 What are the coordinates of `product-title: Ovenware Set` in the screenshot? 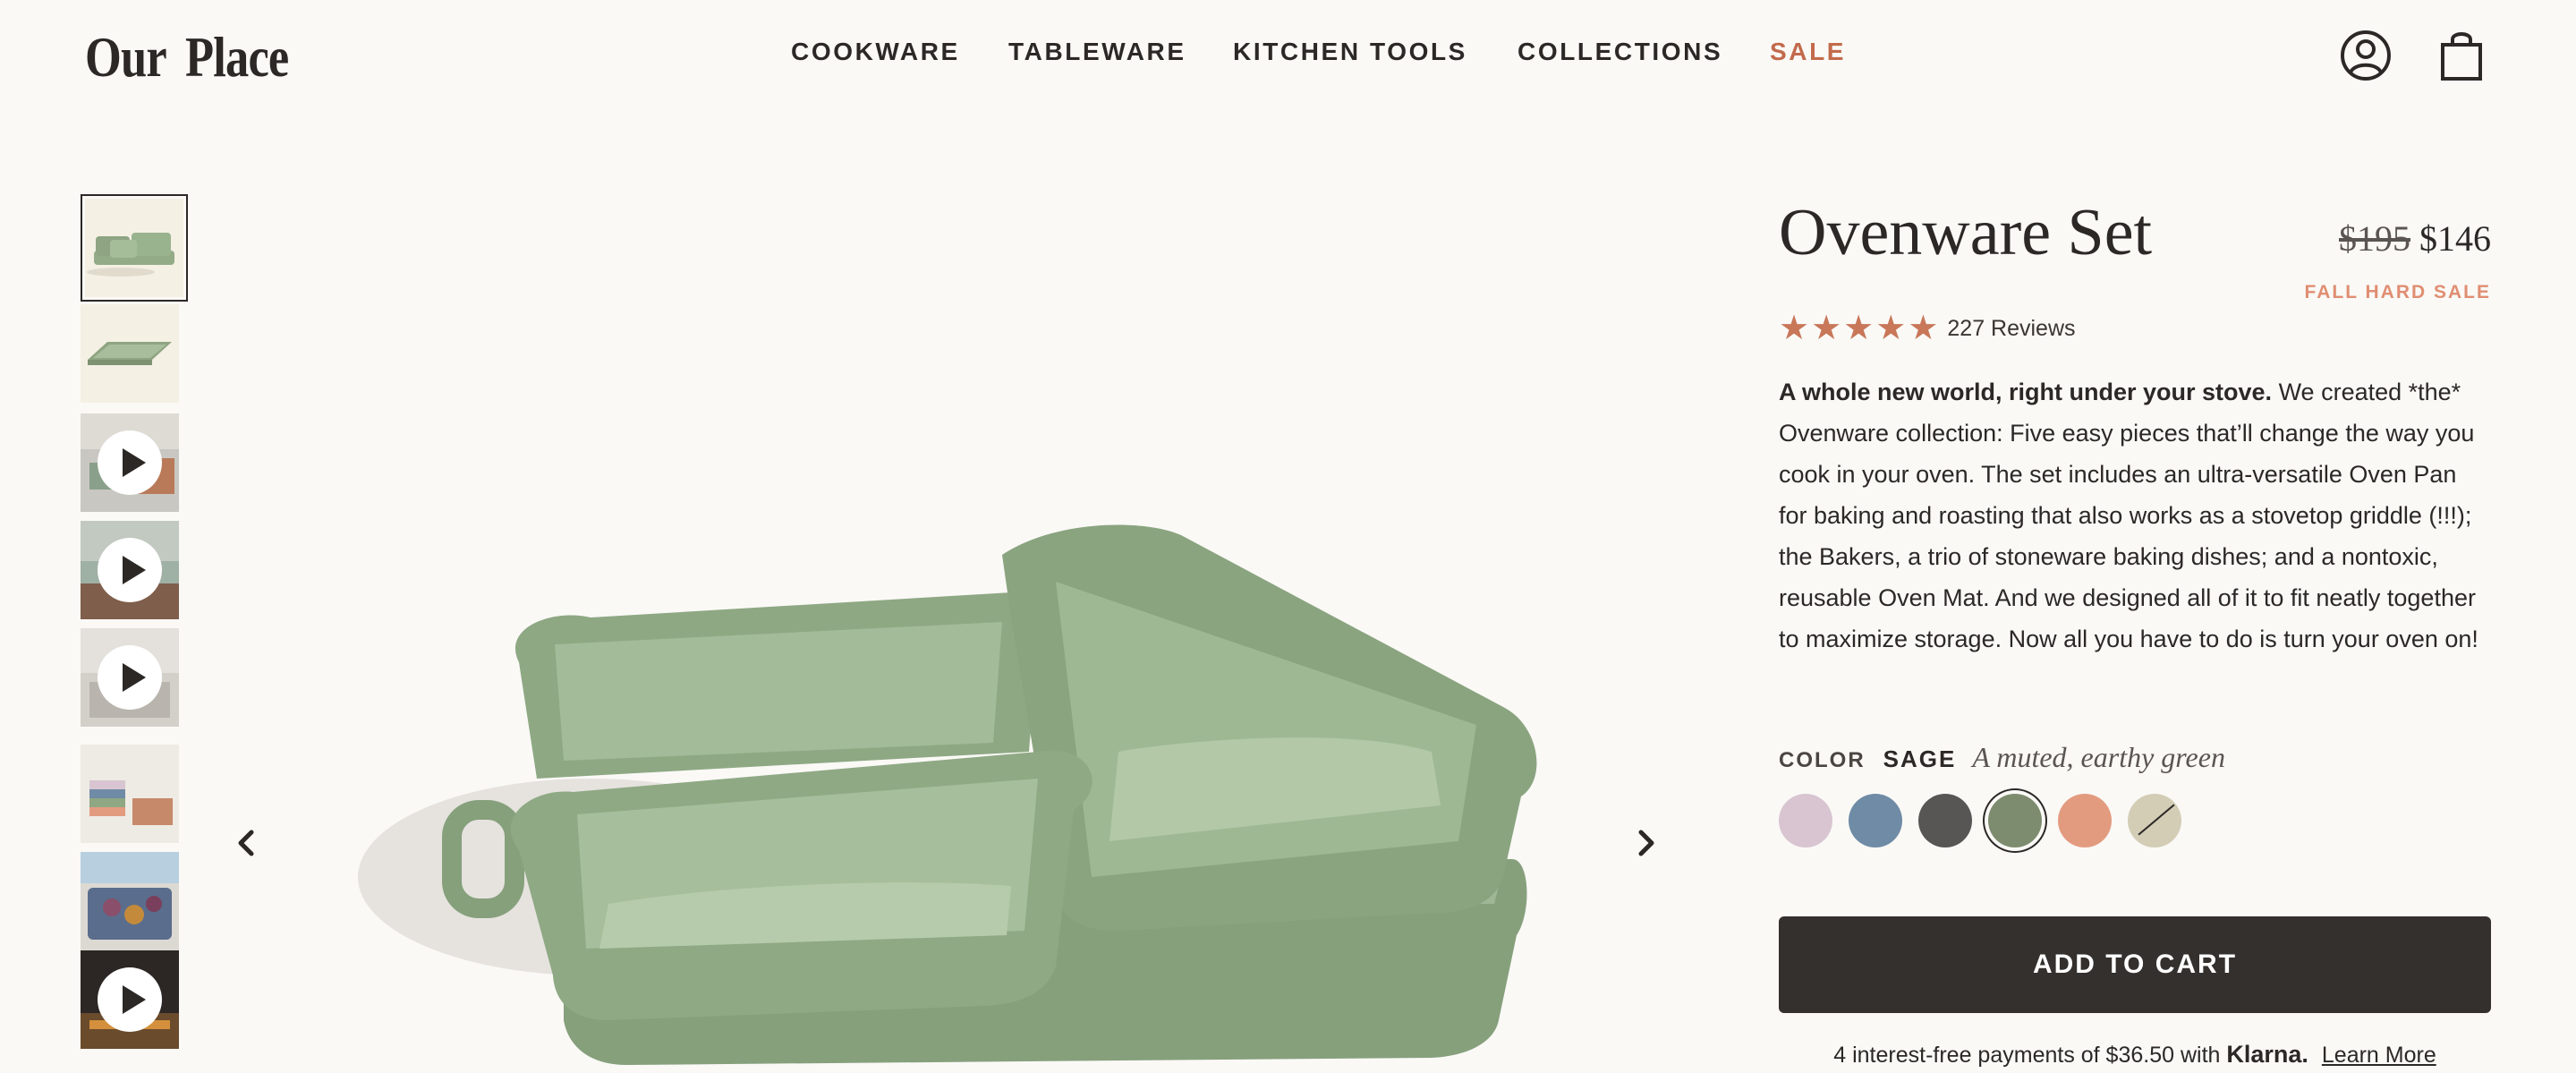 It's located at (1966, 232).